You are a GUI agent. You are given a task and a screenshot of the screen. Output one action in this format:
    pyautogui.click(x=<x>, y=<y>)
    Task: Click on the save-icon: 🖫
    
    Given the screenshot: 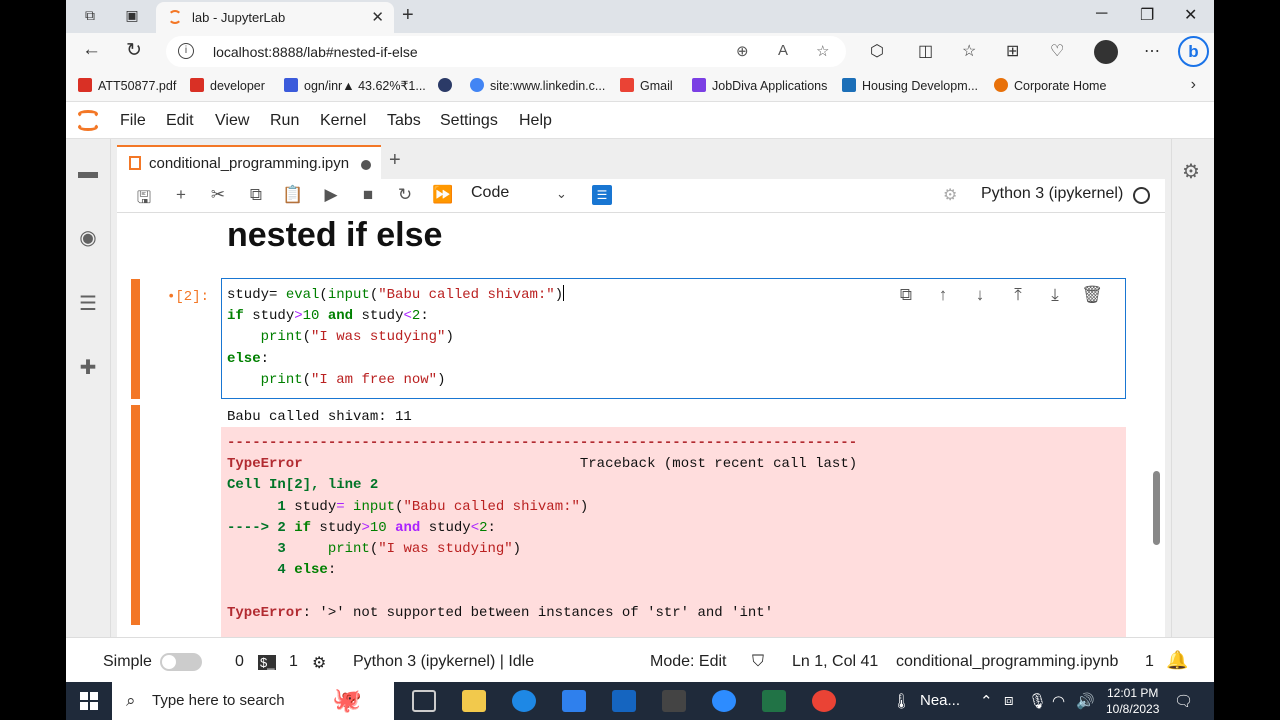 What is the action you would take?
    pyautogui.click(x=144, y=199)
    